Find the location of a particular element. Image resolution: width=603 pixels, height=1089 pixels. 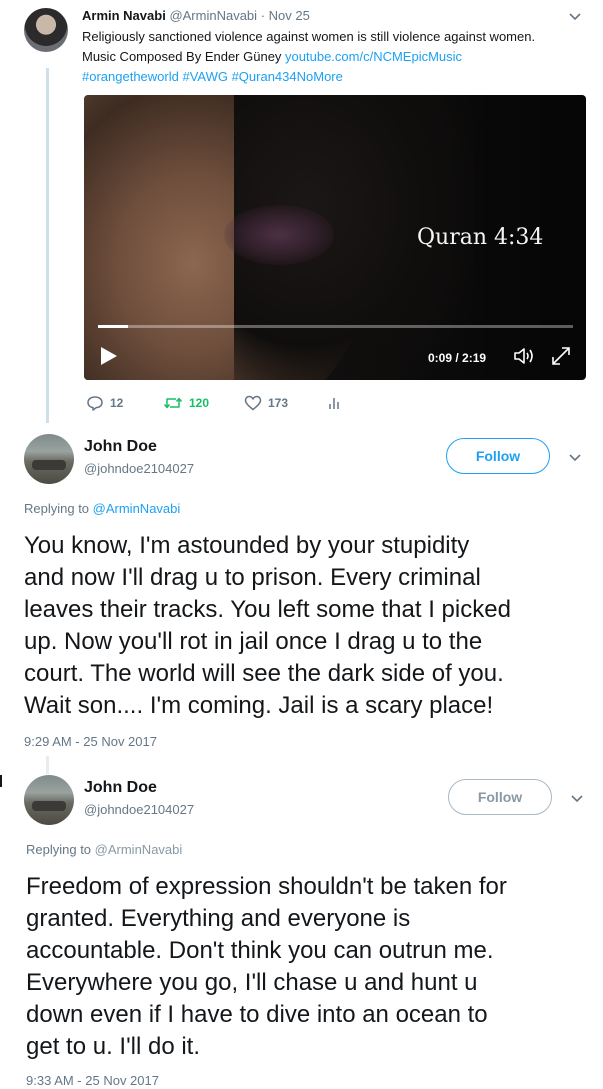

heart-icon is located at coordinates (253, 403).